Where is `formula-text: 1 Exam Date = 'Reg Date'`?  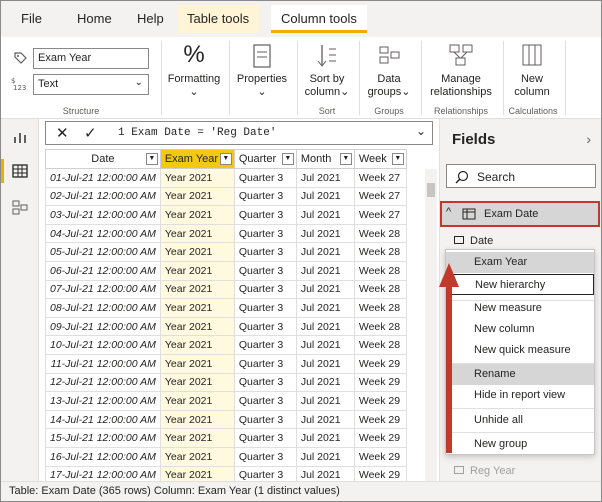 formula-text: 1 Exam Date = 'Reg Date' is located at coordinates (197, 133).